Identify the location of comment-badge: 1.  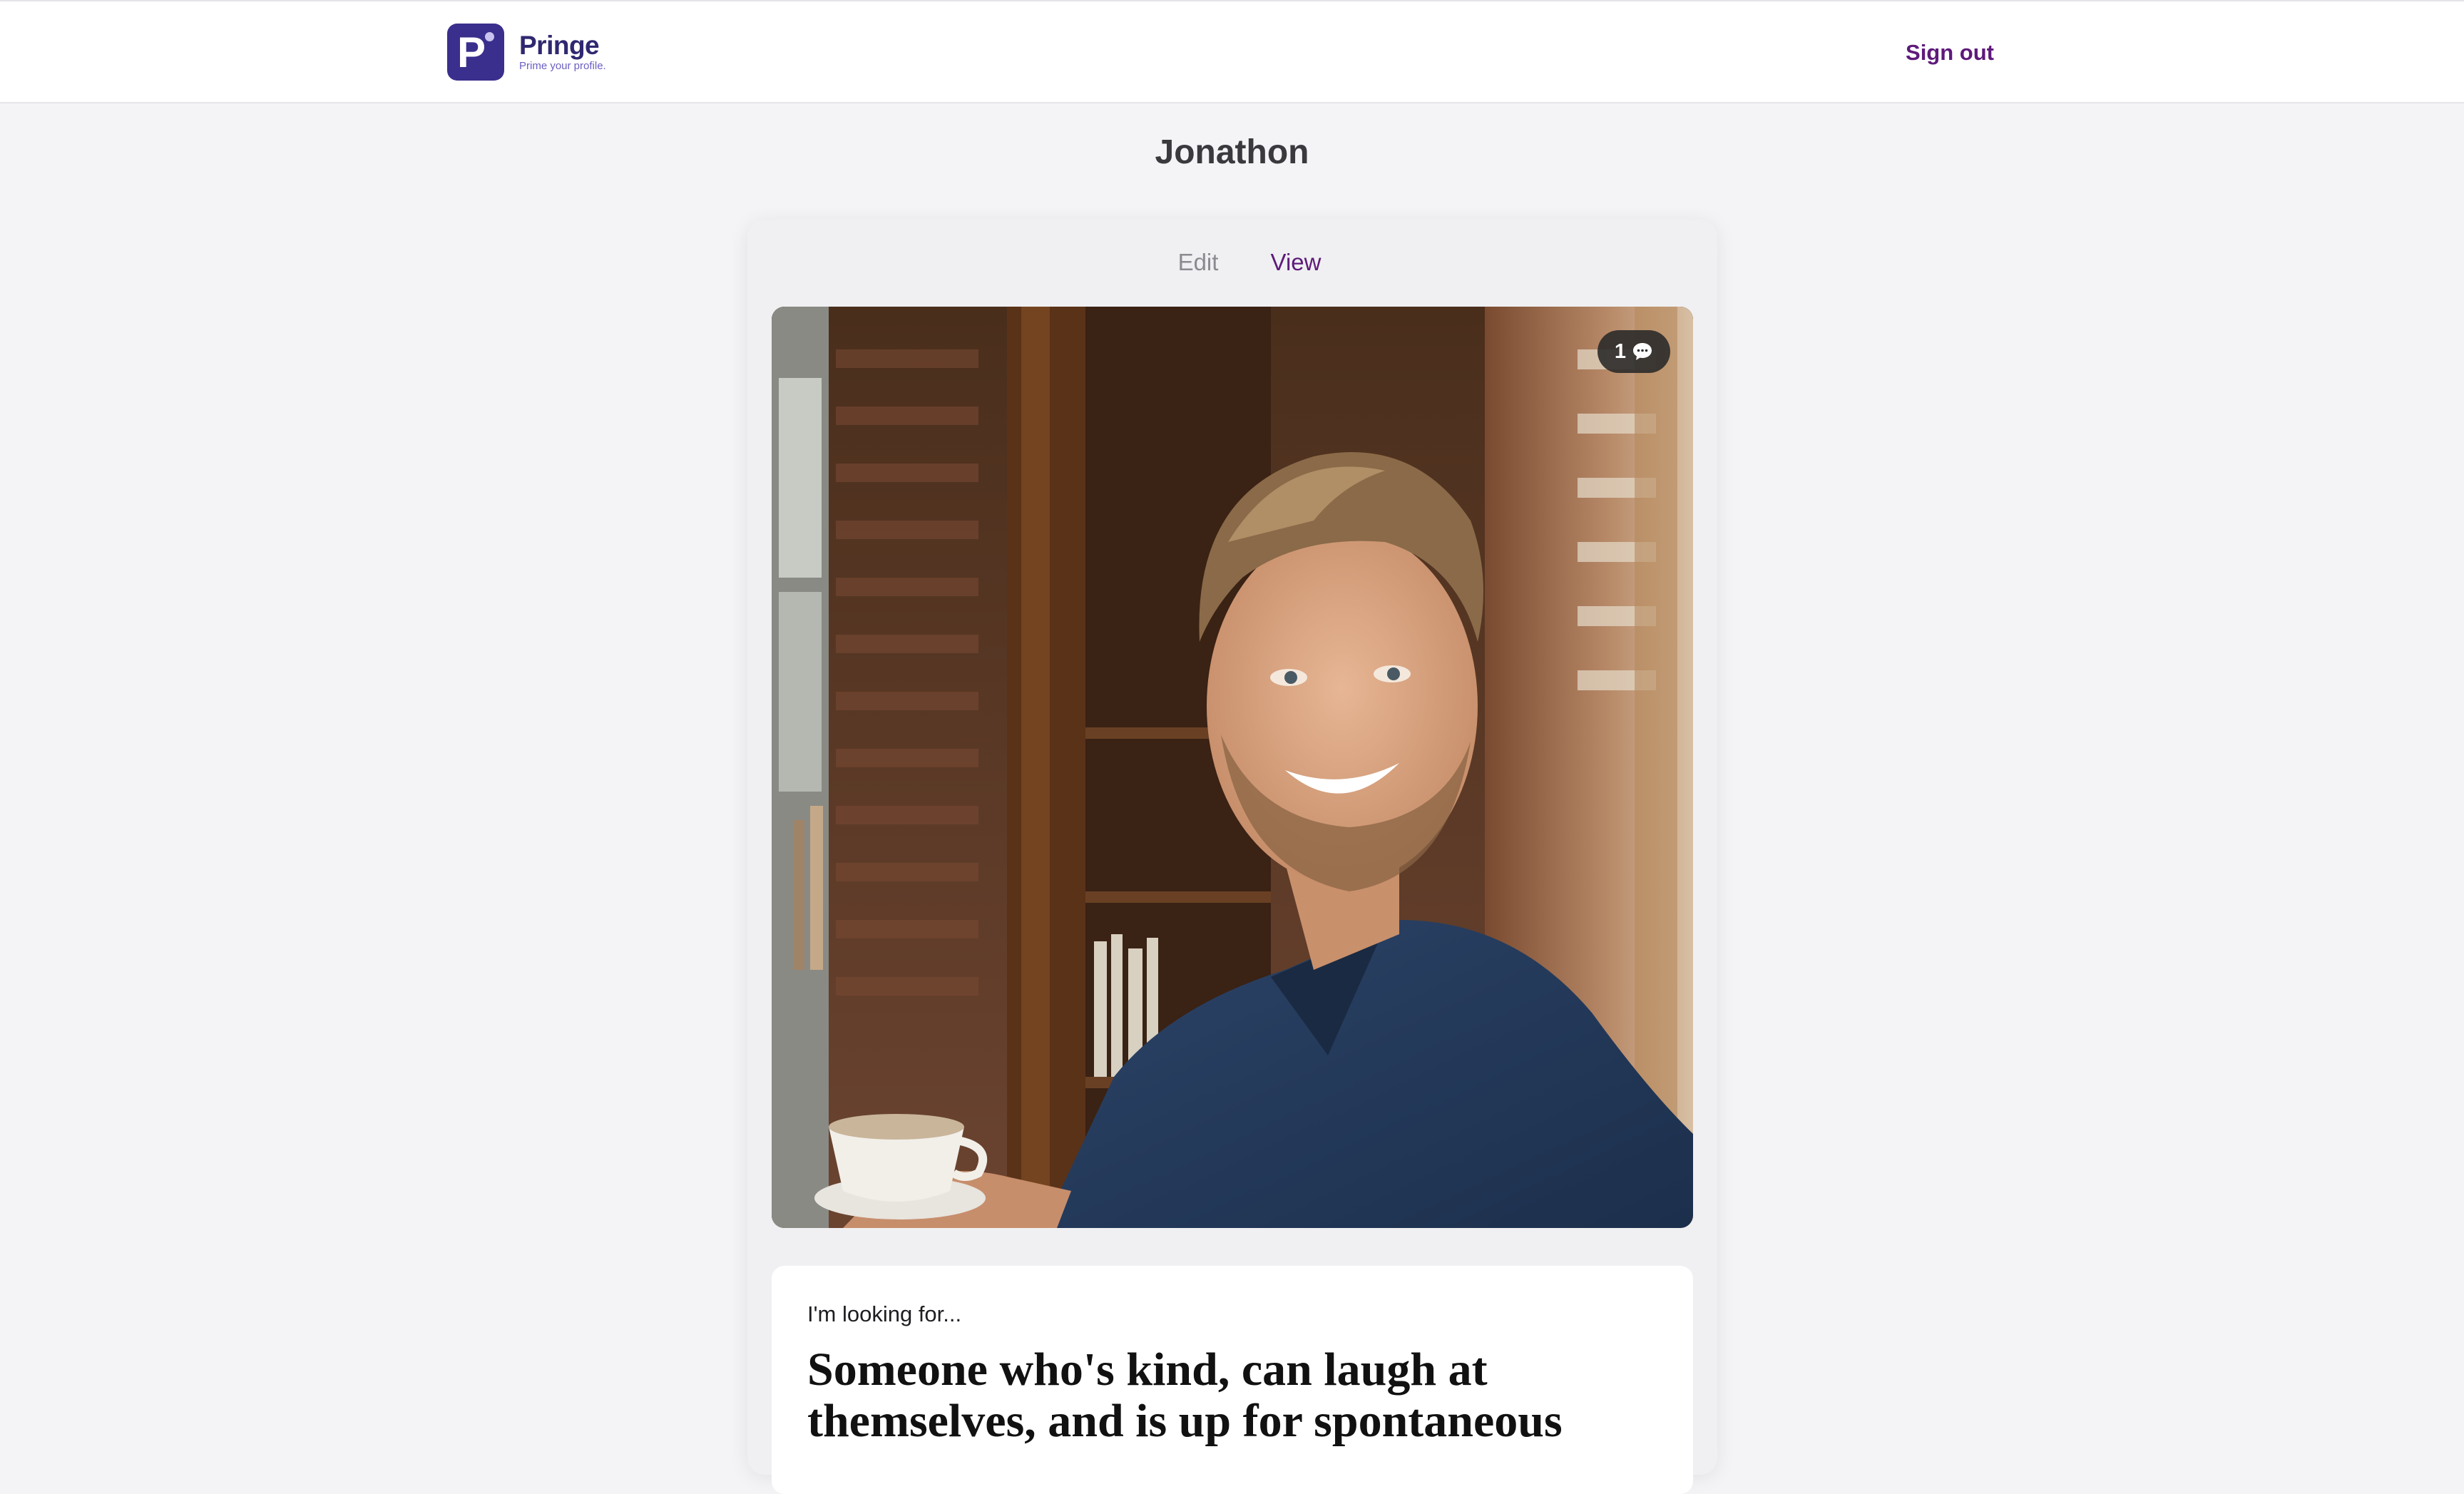
(1634, 351).